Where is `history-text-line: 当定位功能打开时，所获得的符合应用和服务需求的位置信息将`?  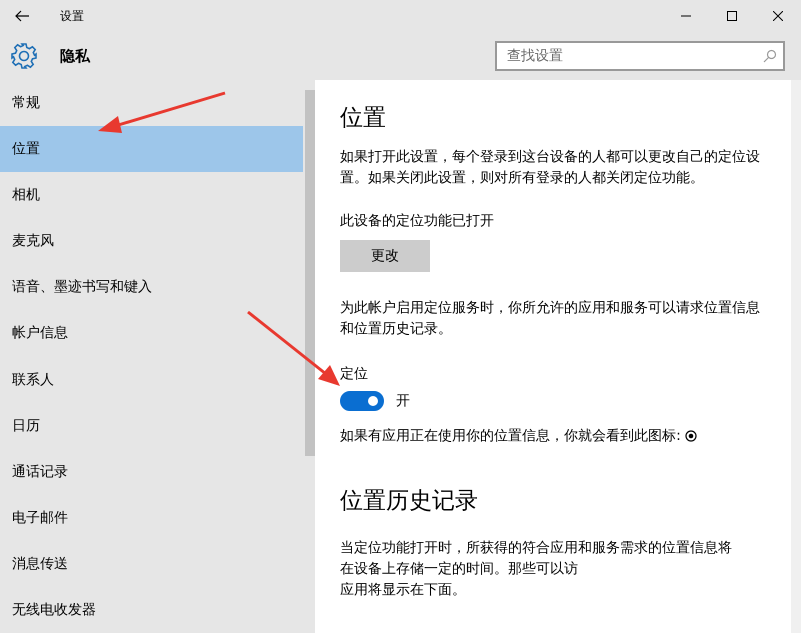
history-text-line: 当定位功能打开时，所获得的符合应用和服务需求的位置信息将 is located at coordinates (537, 548).